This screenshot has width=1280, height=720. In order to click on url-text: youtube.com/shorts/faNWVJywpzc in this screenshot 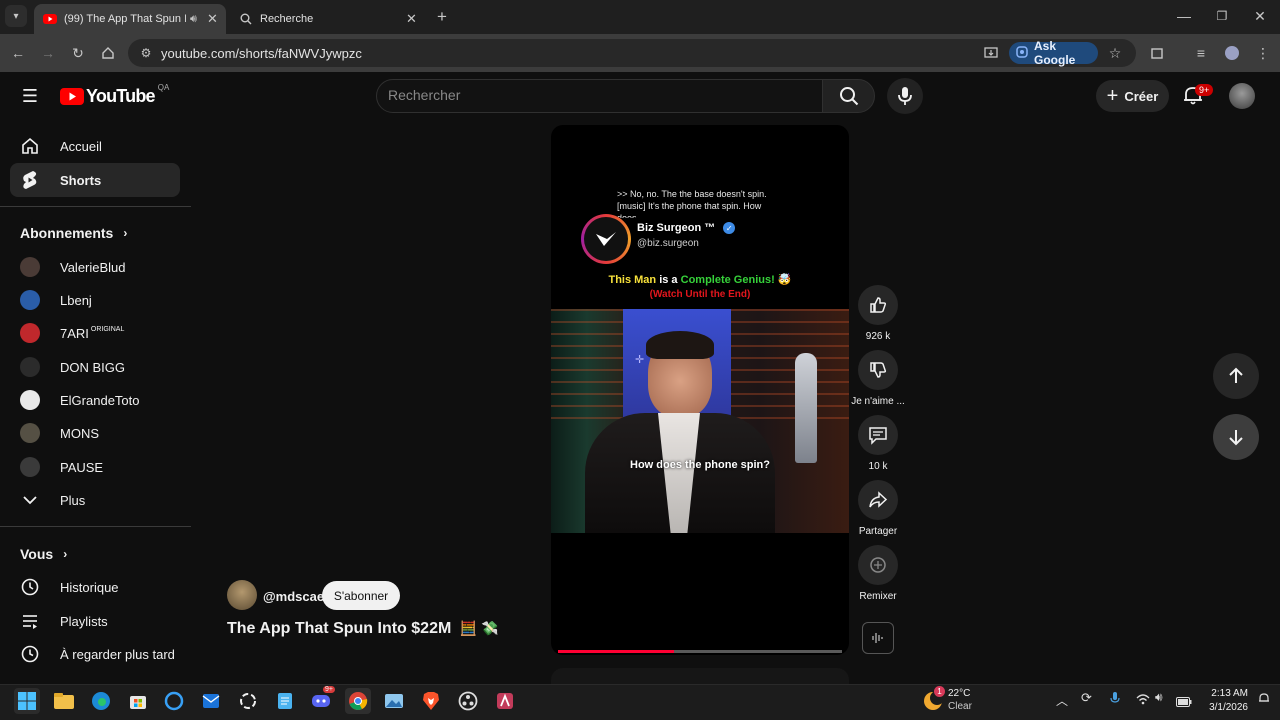, I will do `click(261, 53)`.